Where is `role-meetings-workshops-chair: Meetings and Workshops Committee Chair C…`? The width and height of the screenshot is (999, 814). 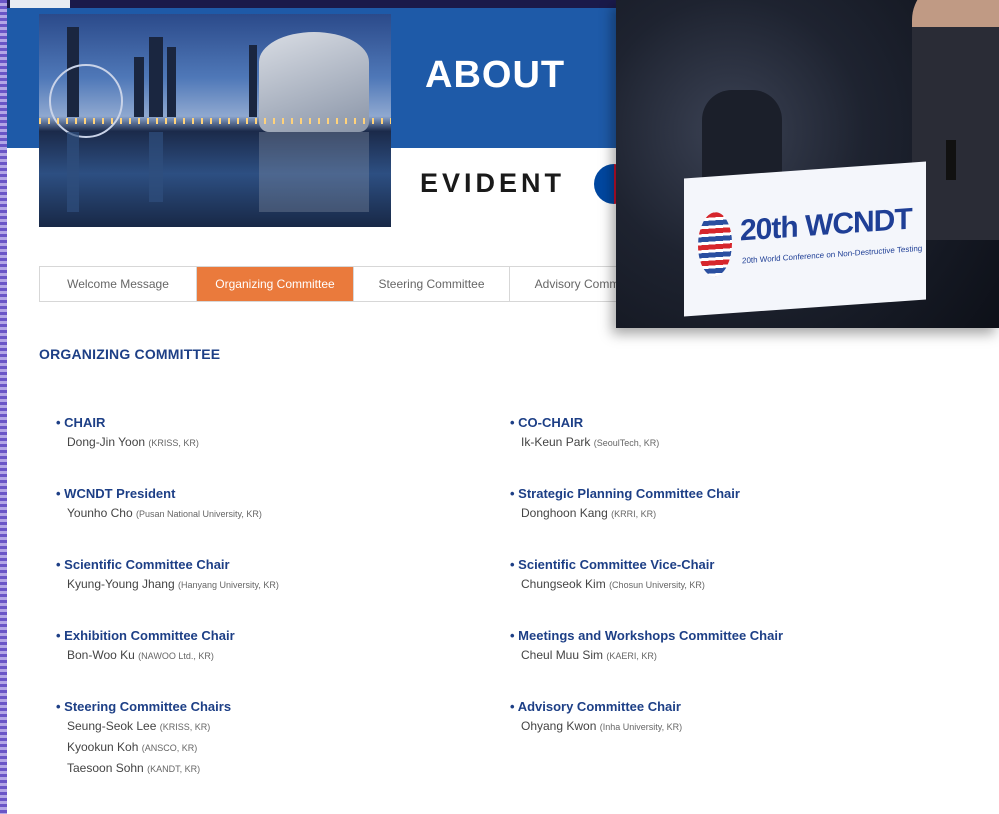 role-meetings-workshops-chair: Meetings and Workshops Committee Chair C… is located at coordinates (720, 646).